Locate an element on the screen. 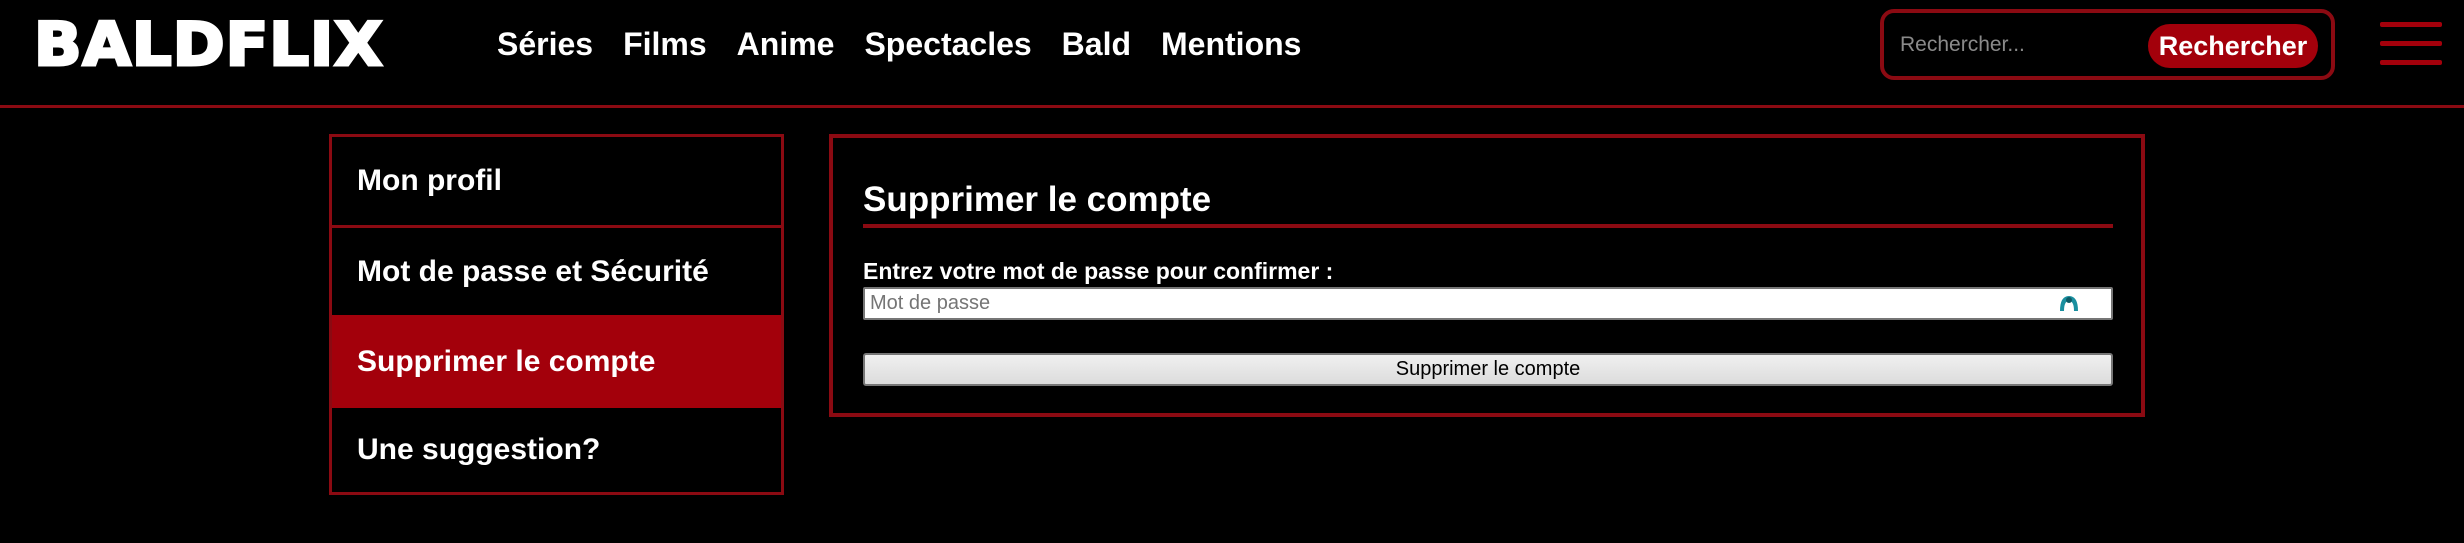  hamburger-menu-icon is located at coordinates (2411, 45).